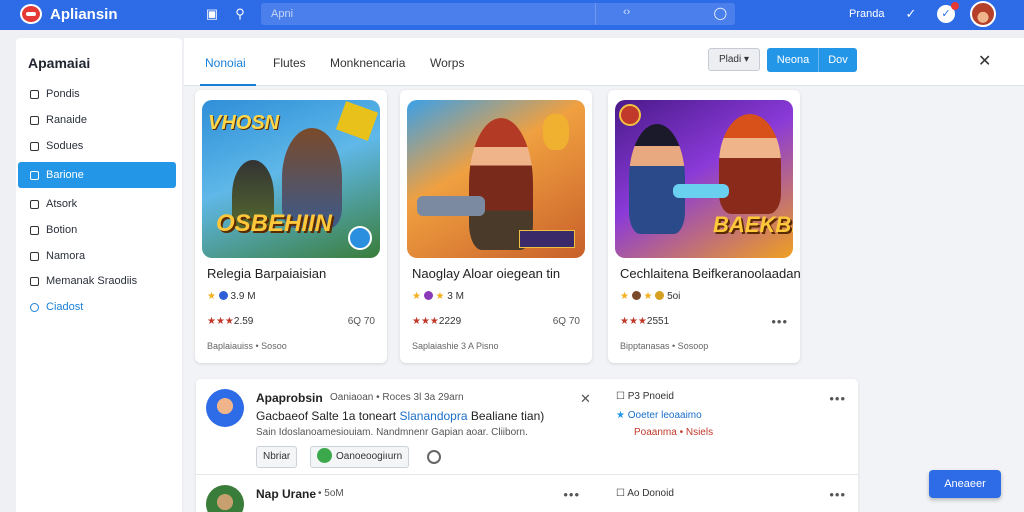  What do you see at coordinates (212, 14) in the screenshot?
I see `grid-icon: ▣` at bounding box center [212, 14].